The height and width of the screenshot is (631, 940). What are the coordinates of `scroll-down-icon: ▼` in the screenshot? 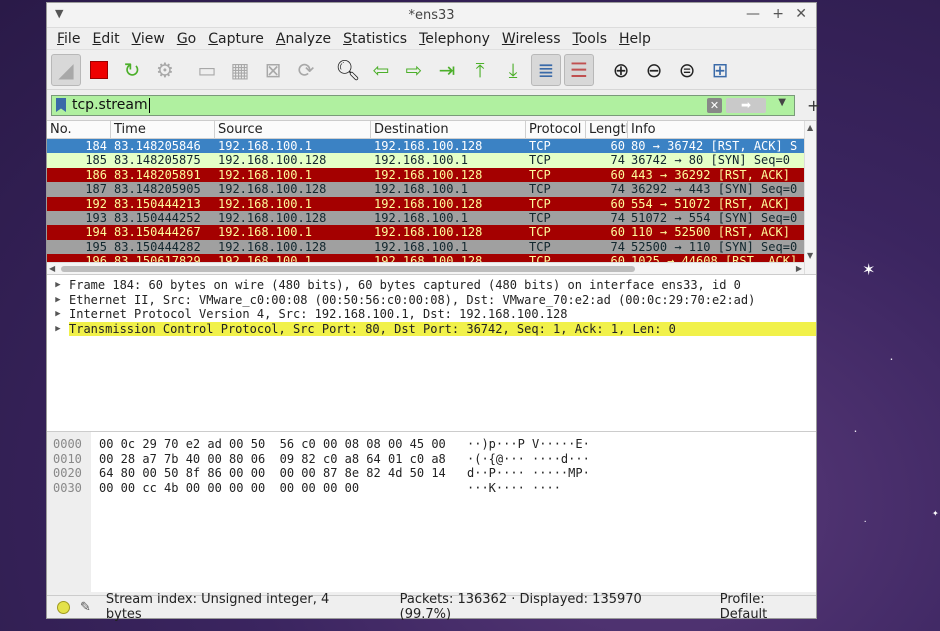 It's located at (810, 255).